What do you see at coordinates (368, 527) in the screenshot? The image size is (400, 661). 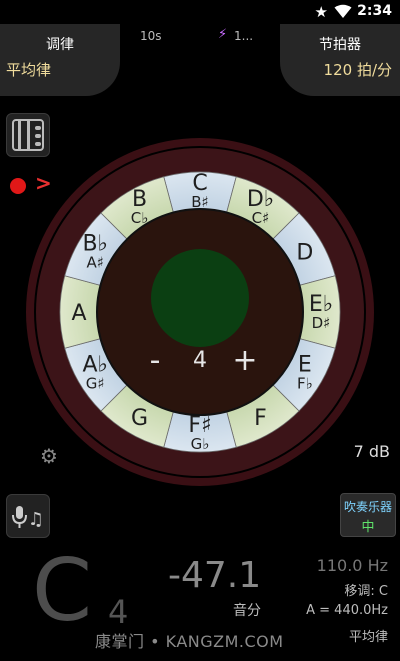 I see `wind-level: 中` at bounding box center [368, 527].